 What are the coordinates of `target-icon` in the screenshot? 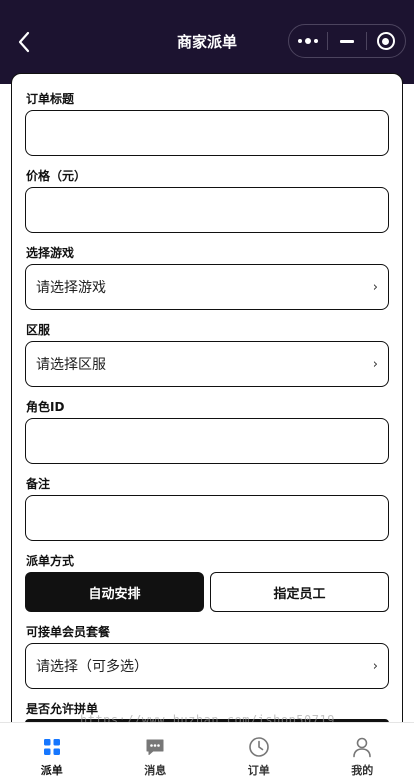 It's located at (385, 41).